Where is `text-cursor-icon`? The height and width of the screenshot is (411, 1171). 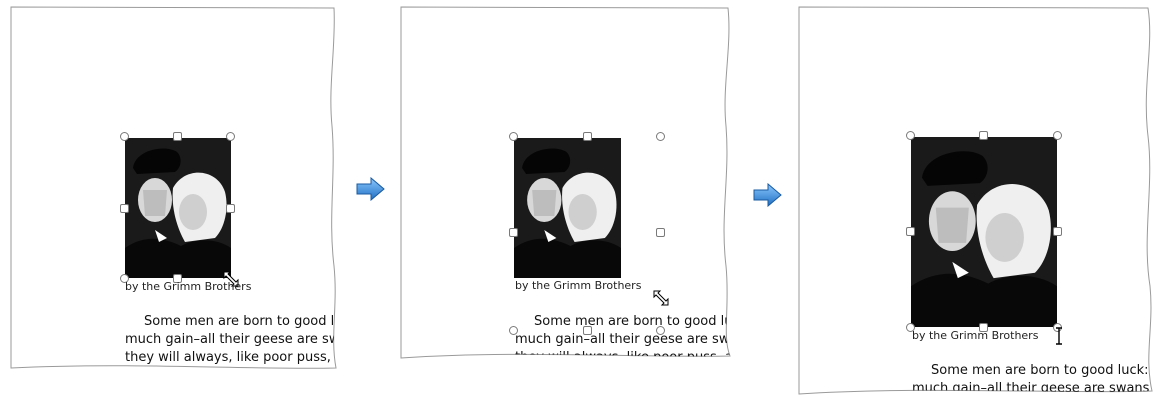
text-cursor-icon is located at coordinates (1059, 336).